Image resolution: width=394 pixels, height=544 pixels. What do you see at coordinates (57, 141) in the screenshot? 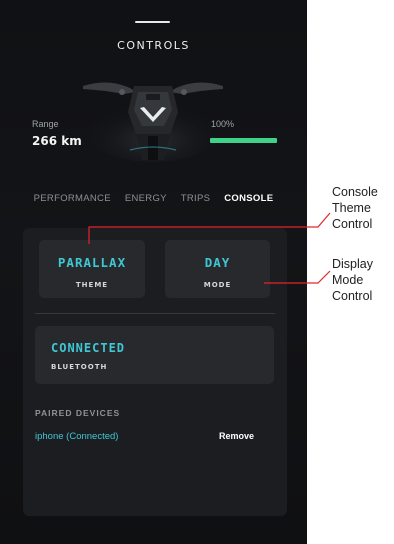
I see `range-value: 266 km` at bounding box center [57, 141].